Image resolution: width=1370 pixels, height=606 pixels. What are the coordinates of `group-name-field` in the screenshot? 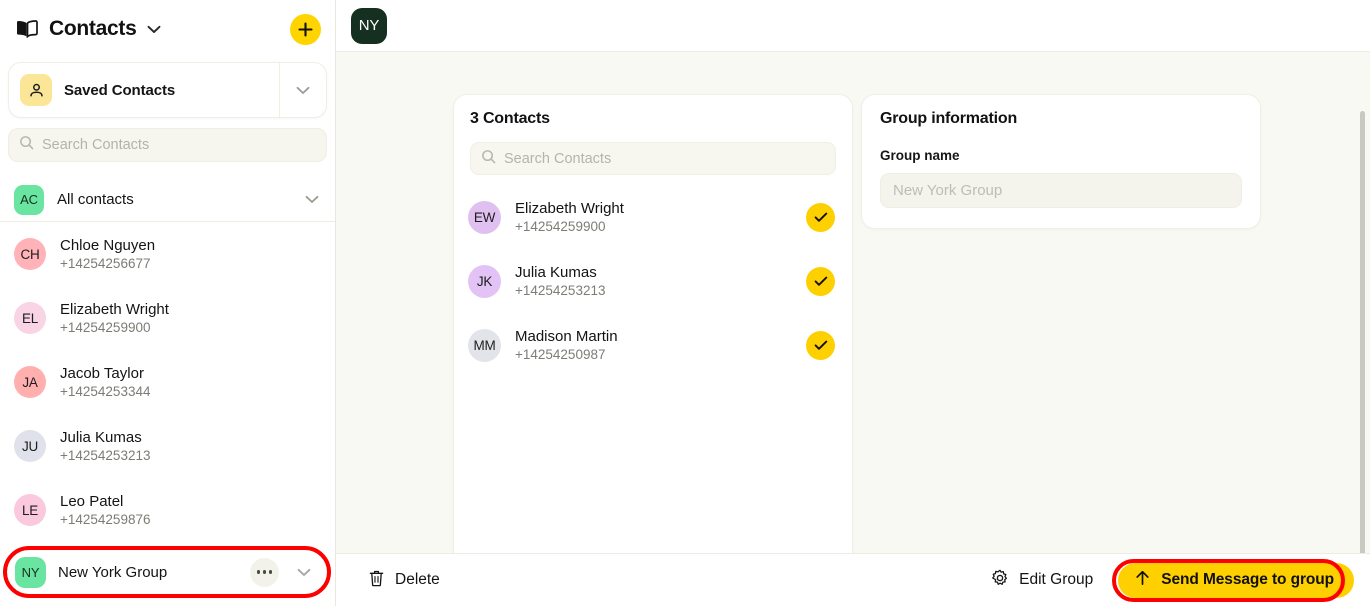 It's located at (1061, 190).